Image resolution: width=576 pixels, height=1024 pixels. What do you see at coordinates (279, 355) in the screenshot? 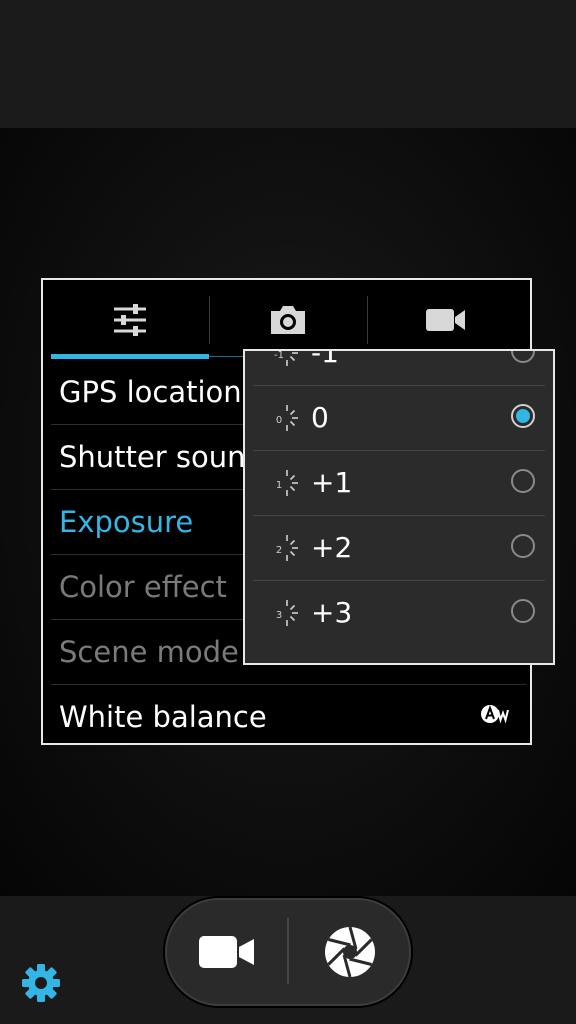
I see `exposure-level-digit: -1` at bounding box center [279, 355].